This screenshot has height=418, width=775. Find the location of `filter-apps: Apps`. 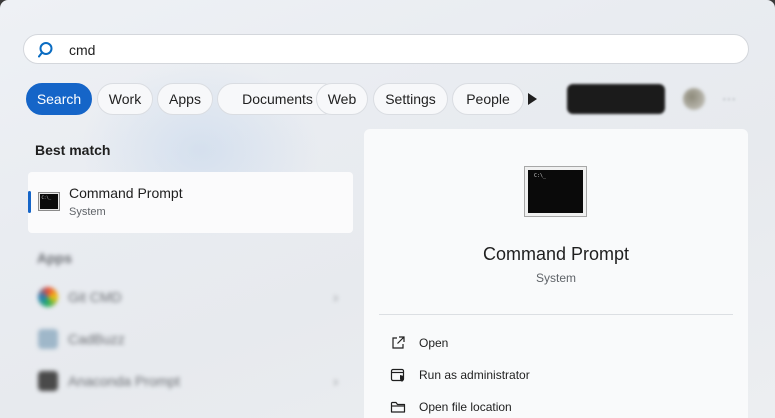

filter-apps: Apps is located at coordinates (185, 99).